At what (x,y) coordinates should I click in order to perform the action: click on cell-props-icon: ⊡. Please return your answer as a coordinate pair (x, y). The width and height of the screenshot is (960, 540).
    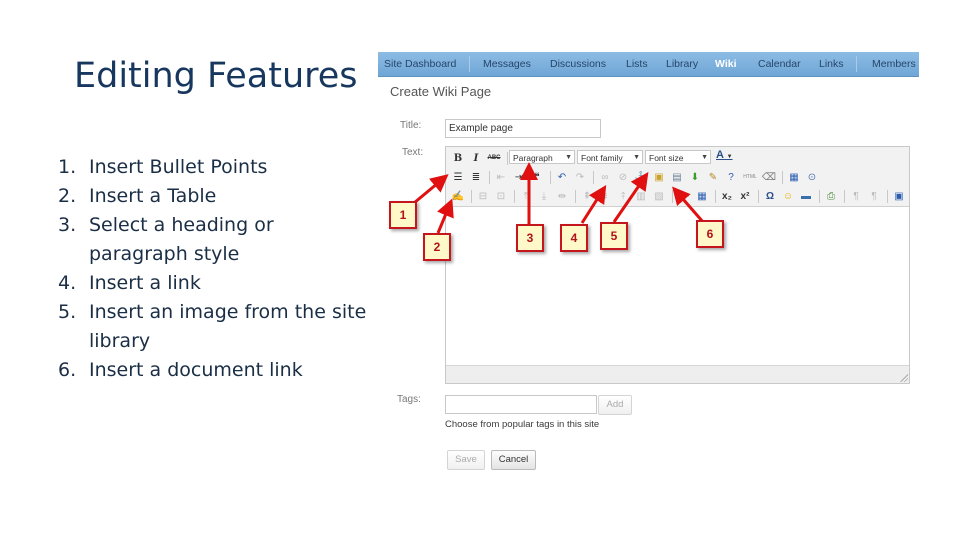
    Looking at the image, I should click on (501, 196).